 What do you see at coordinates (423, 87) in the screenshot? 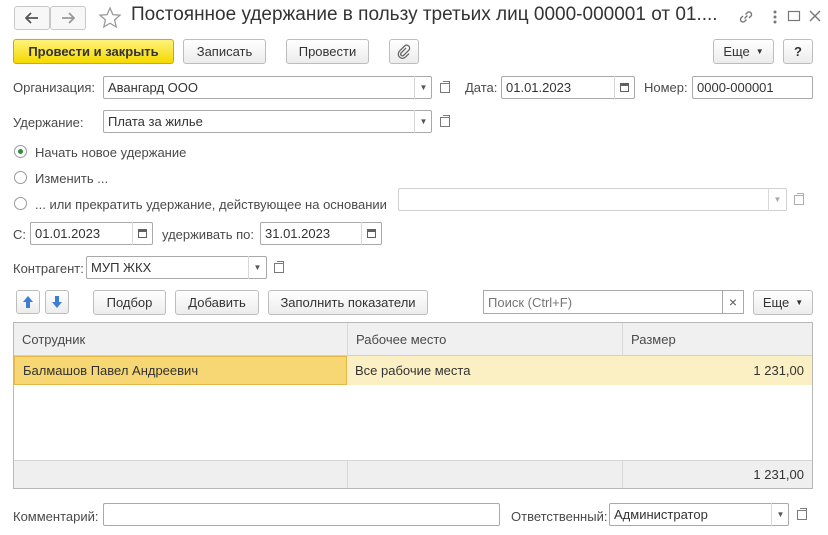
I see `organization-dropdown-icon: ▼` at bounding box center [423, 87].